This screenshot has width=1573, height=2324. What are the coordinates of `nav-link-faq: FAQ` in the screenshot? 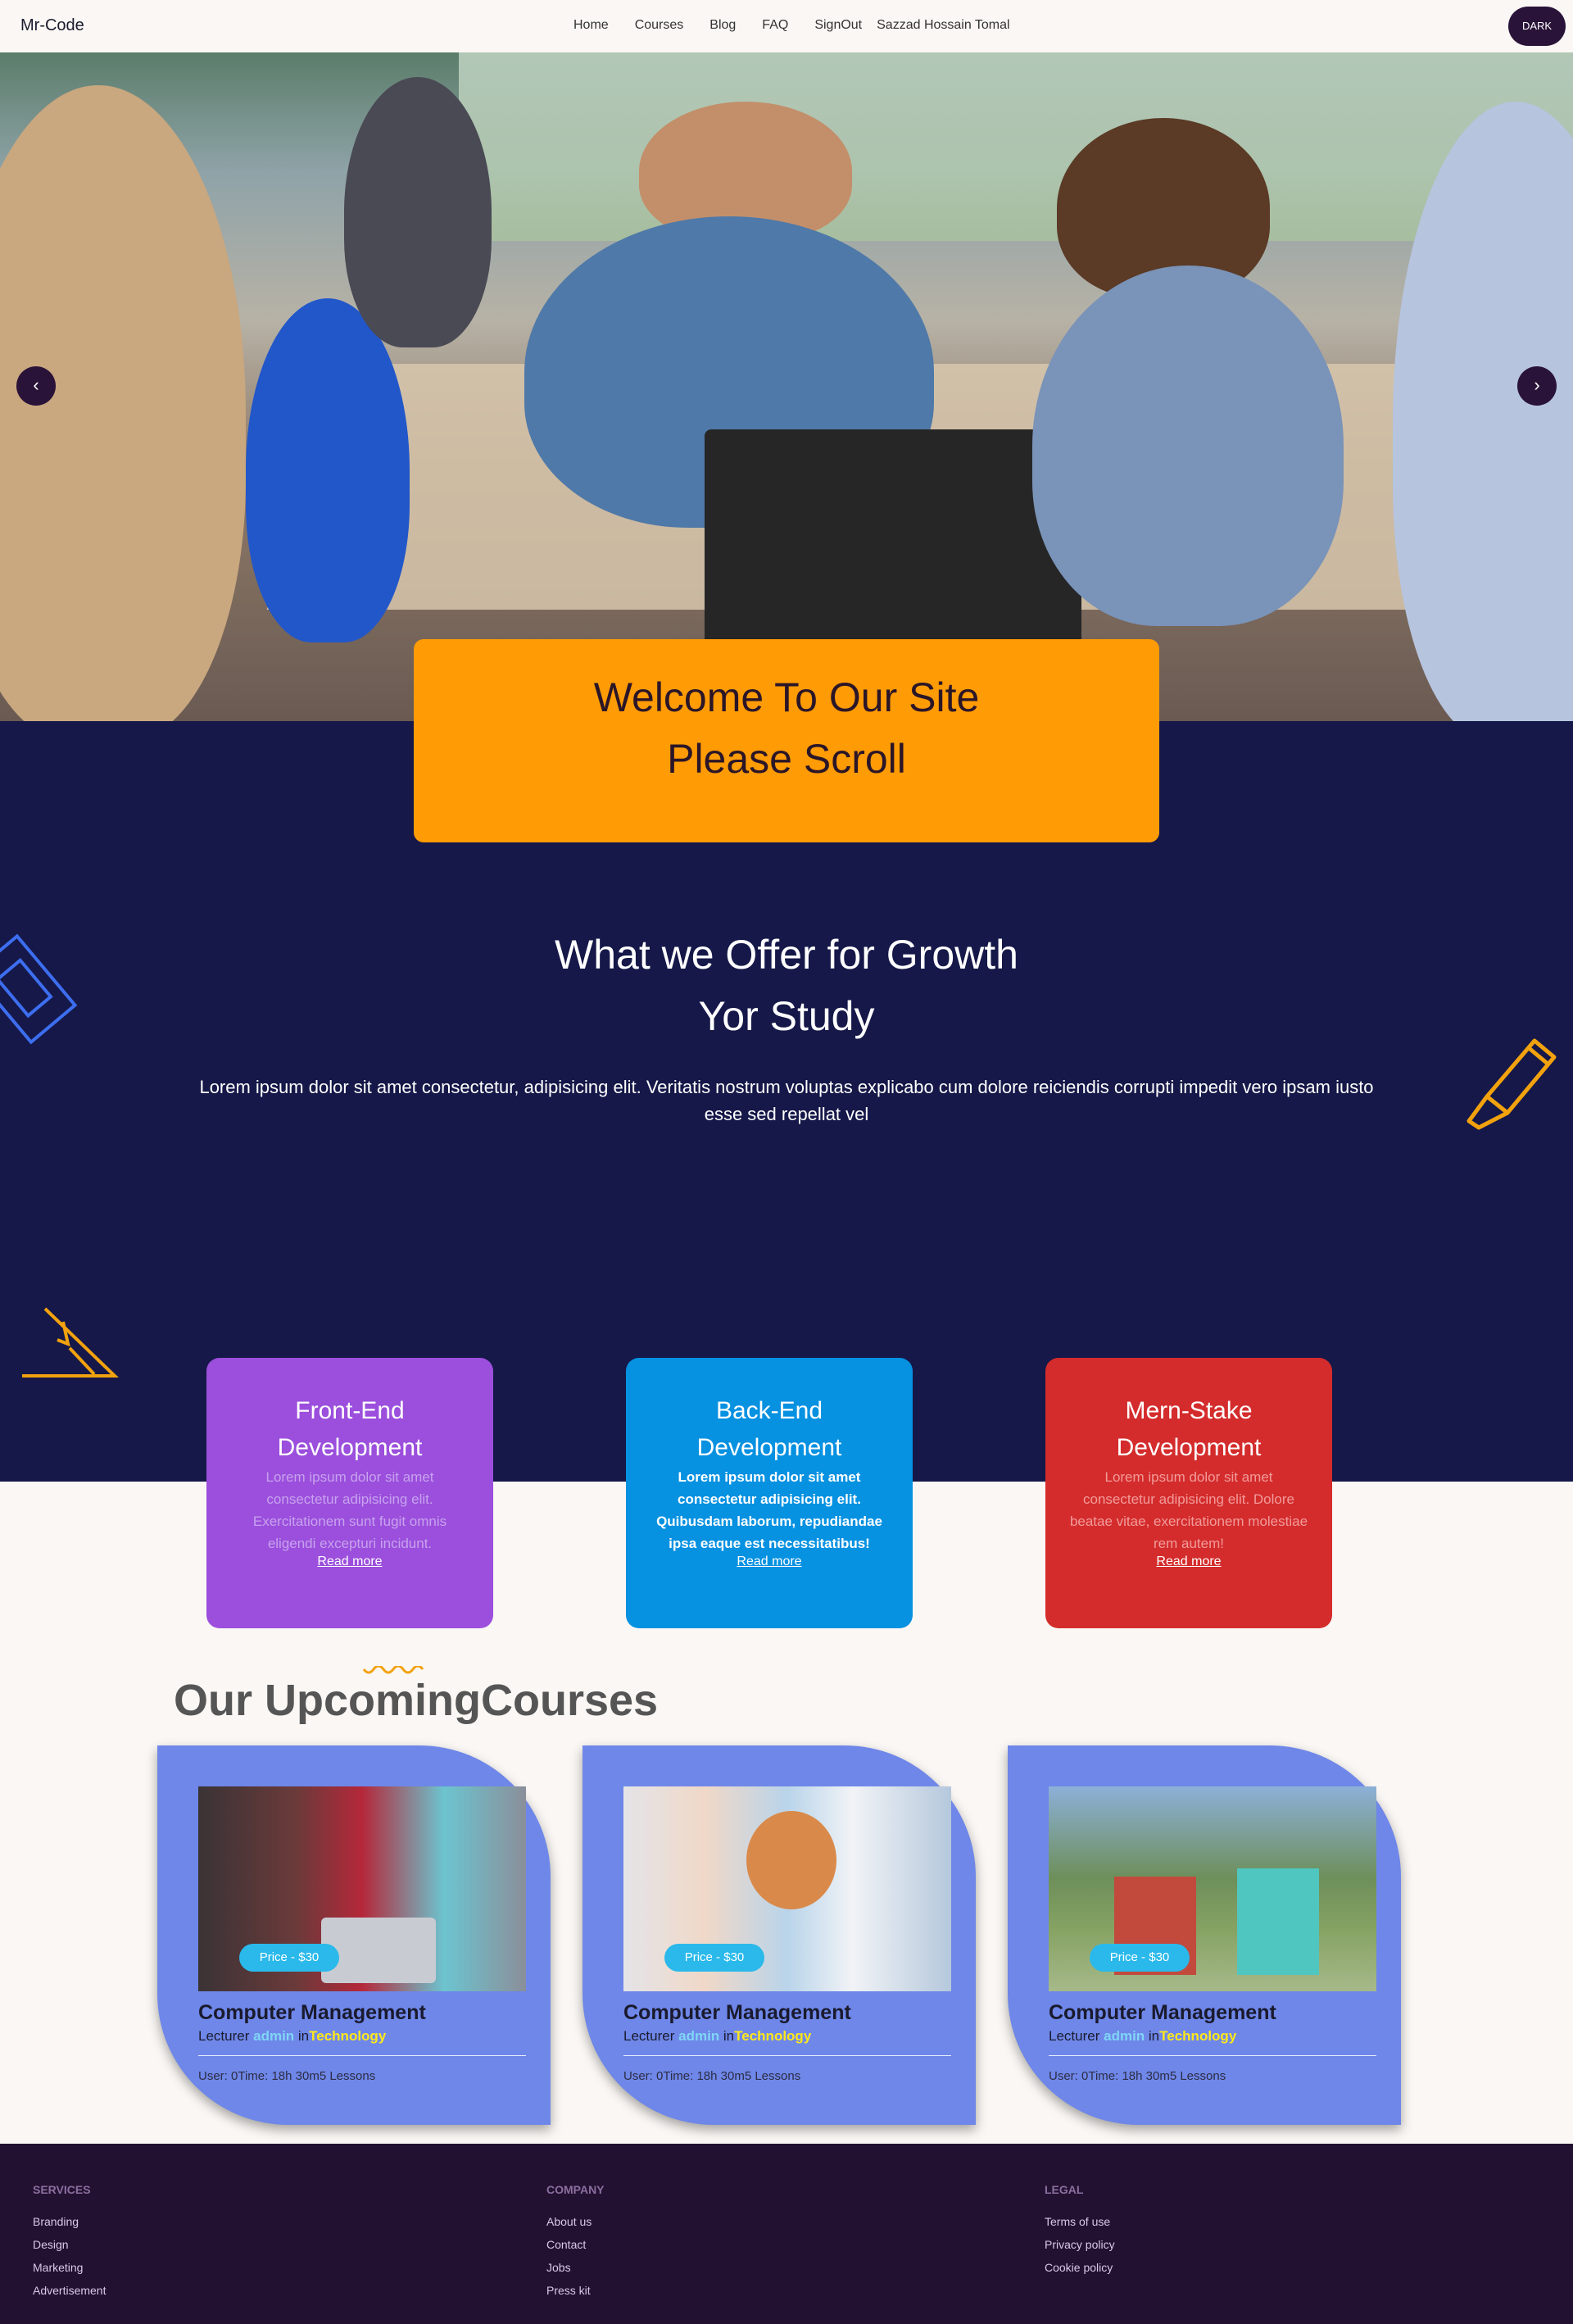 It's located at (775, 25).